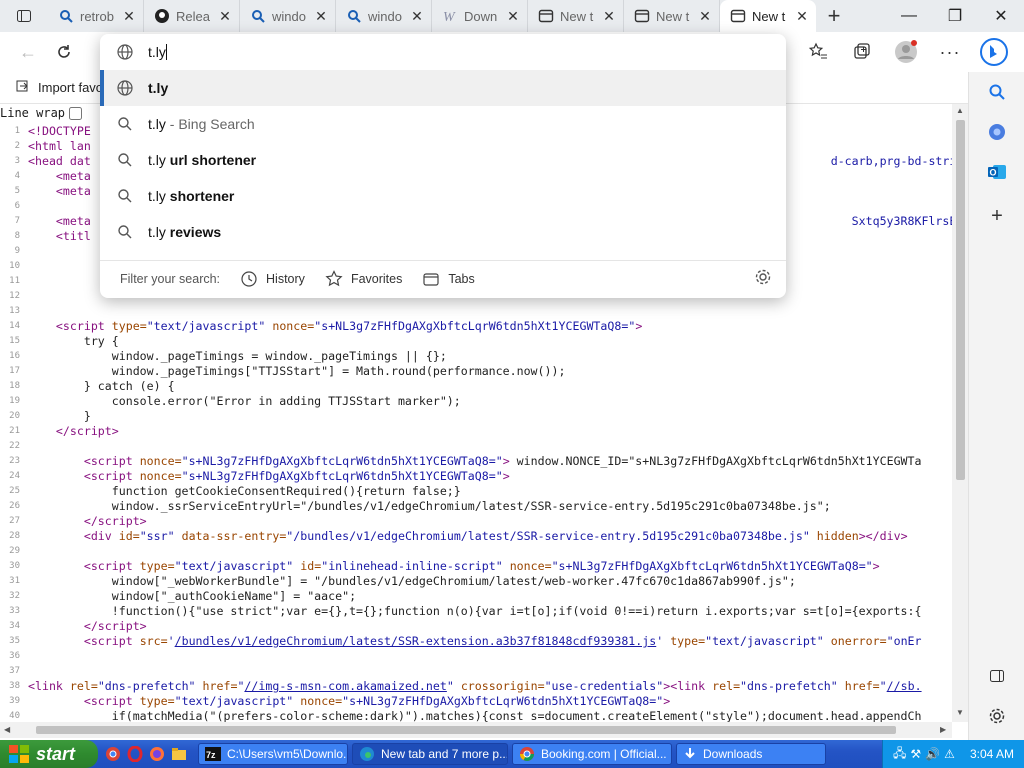 This screenshot has height=768, width=1024. I want to click on filter-tabs-button: Tabs, so click(448, 279).